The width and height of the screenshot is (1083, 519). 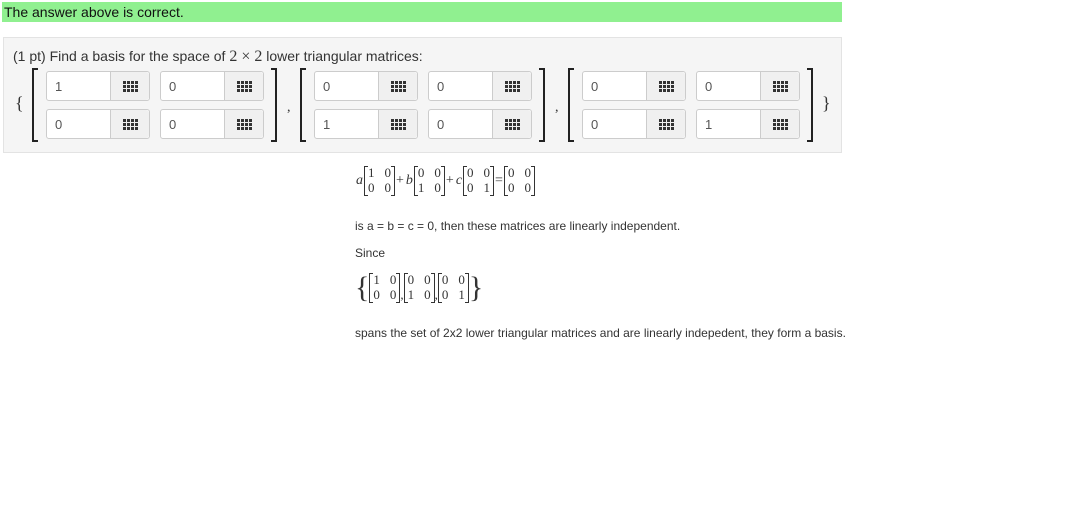 I want to click on prompt-prefix: (1 pt) Find a basis for the space of, so click(x=121, y=56).